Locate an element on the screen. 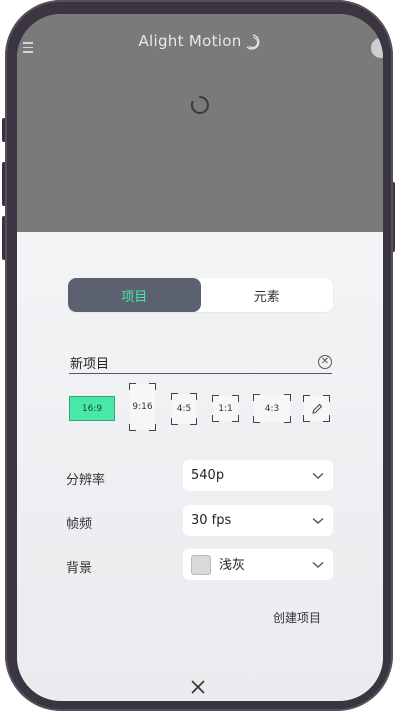  ratio-label: 9:16 is located at coordinates (142, 407).